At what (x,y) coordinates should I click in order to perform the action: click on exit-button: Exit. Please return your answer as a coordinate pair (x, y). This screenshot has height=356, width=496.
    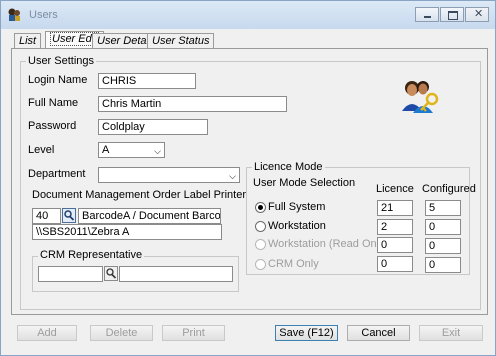
    Looking at the image, I should click on (451, 333).